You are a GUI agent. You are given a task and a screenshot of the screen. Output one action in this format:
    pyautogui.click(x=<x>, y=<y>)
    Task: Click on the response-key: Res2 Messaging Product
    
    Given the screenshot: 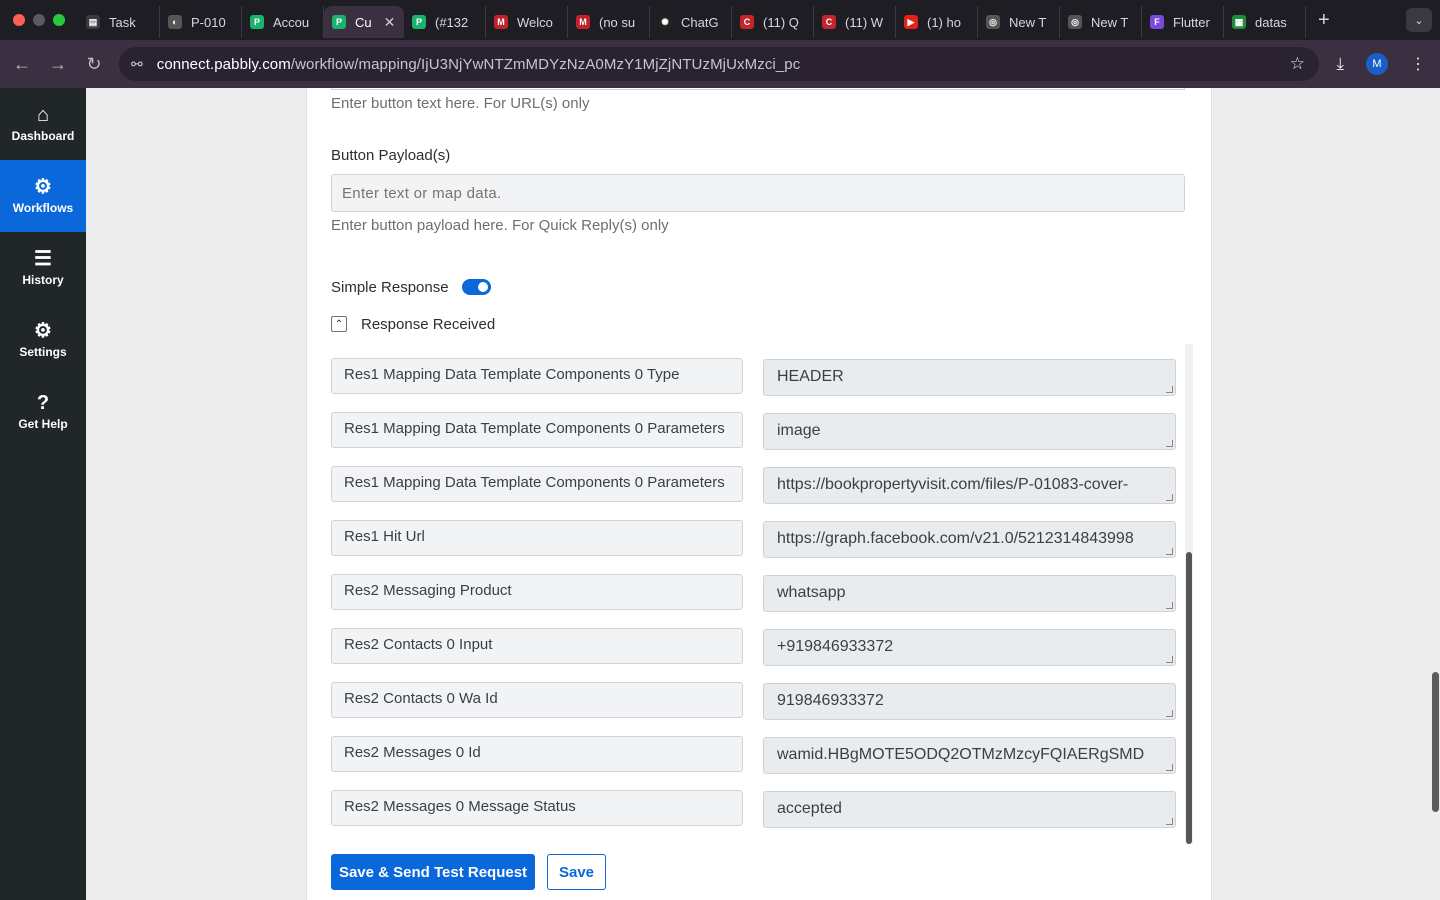 What is the action you would take?
    pyautogui.click(x=537, y=592)
    